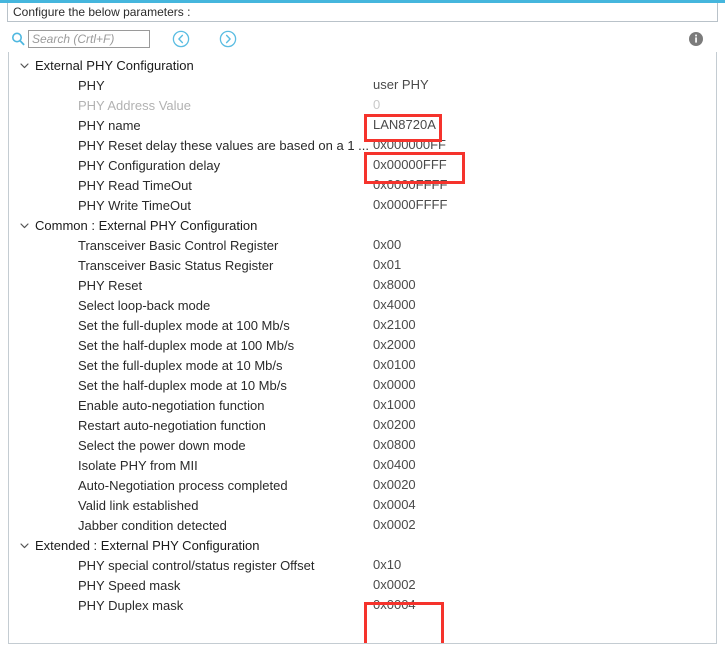 The image size is (725, 660). What do you see at coordinates (376, 105) in the screenshot?
I see `tree-item-value: 0` at bounding box center [376, 105].